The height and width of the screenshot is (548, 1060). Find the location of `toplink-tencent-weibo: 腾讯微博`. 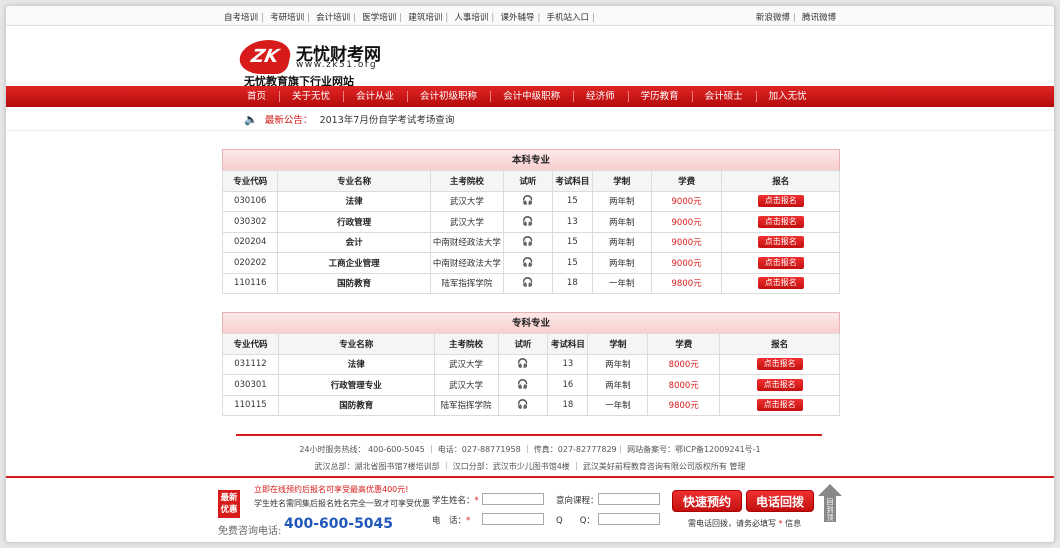

toplink-tencent-weibo: 腾讯微博 is located at coordinates (819, 18).